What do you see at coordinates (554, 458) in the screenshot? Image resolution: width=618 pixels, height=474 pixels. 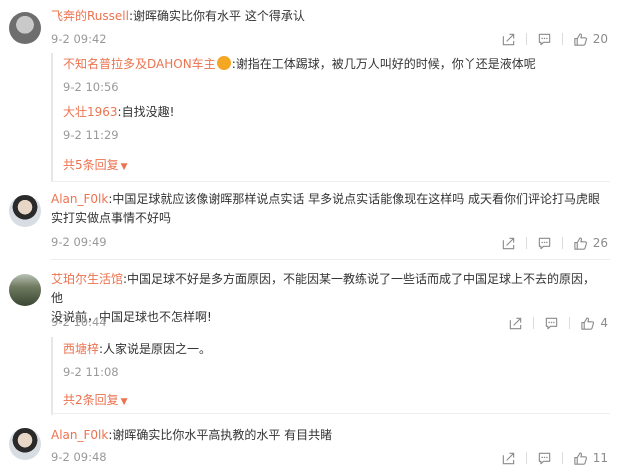 I see `comment-actions: 11` at bounding box center [554, 458].